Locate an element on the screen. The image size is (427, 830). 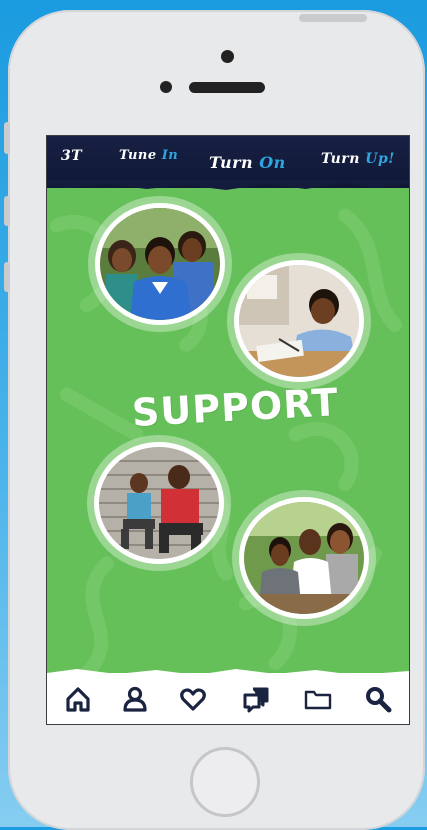
tab-search is located at coordinates (378, 699).